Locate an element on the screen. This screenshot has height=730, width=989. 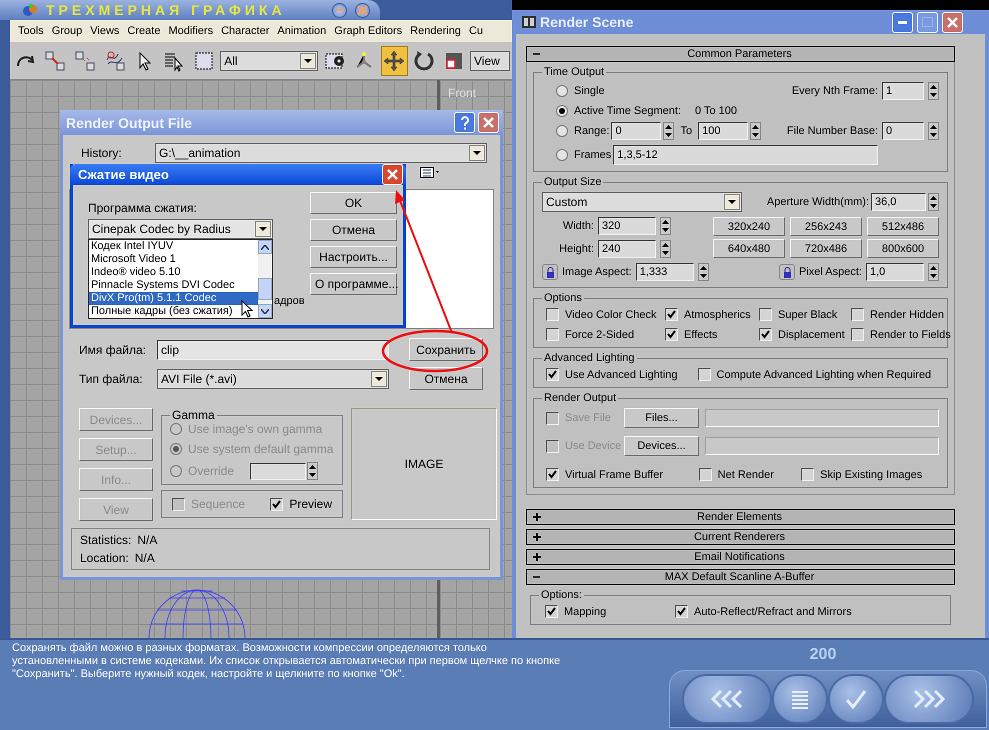
dialog-button: Отмена is located at coordinates (353, 230).